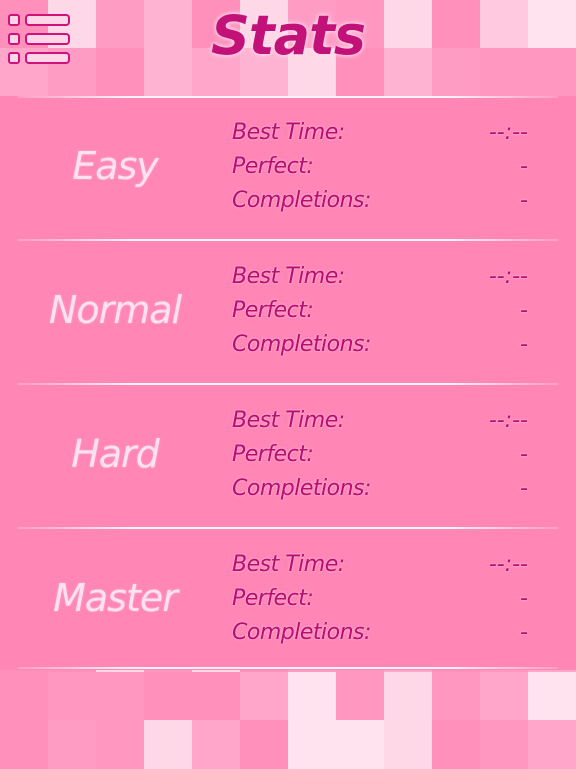 Image resolution: width=576 pixels, height=769 pixels. I want to click on header: Stats, so click(288, 48).